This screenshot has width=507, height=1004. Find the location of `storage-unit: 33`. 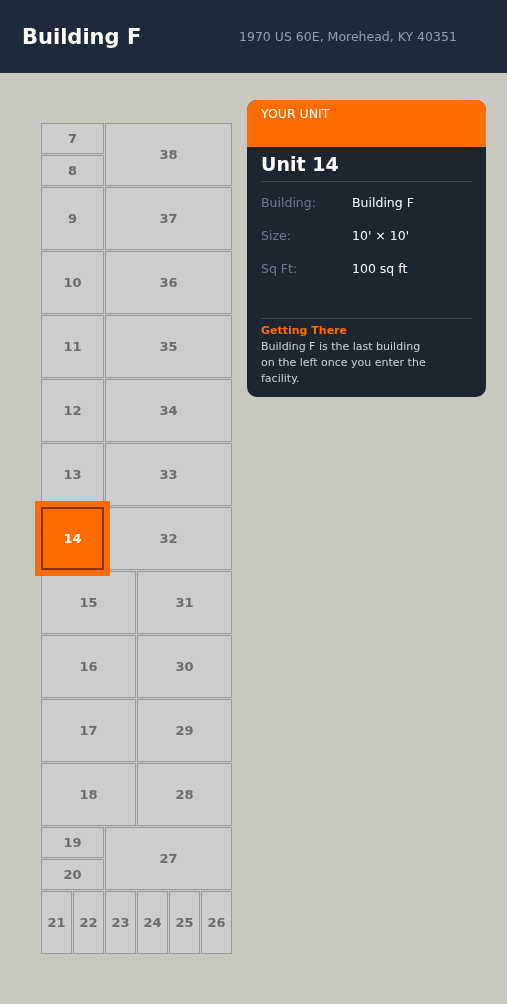

storage-unit: 33 is located at coordinates (168, 474).